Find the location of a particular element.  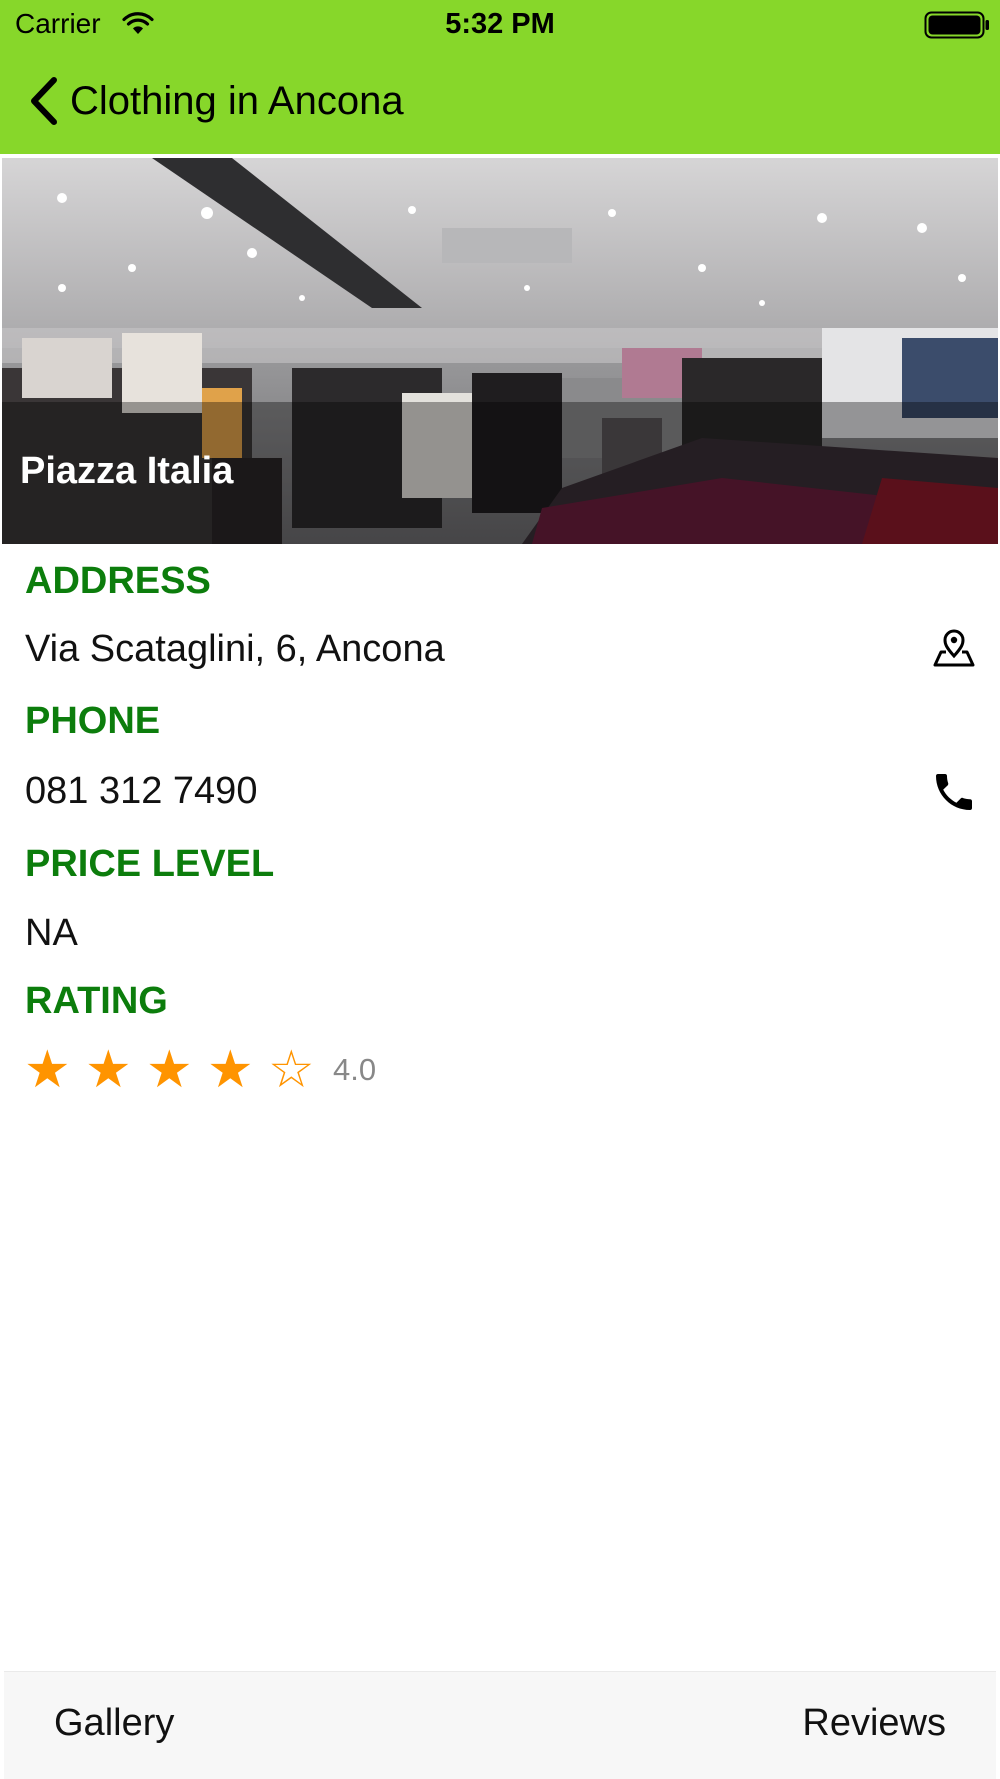

back-button: Clothing in Ancona is located at coordinates (215, 101).